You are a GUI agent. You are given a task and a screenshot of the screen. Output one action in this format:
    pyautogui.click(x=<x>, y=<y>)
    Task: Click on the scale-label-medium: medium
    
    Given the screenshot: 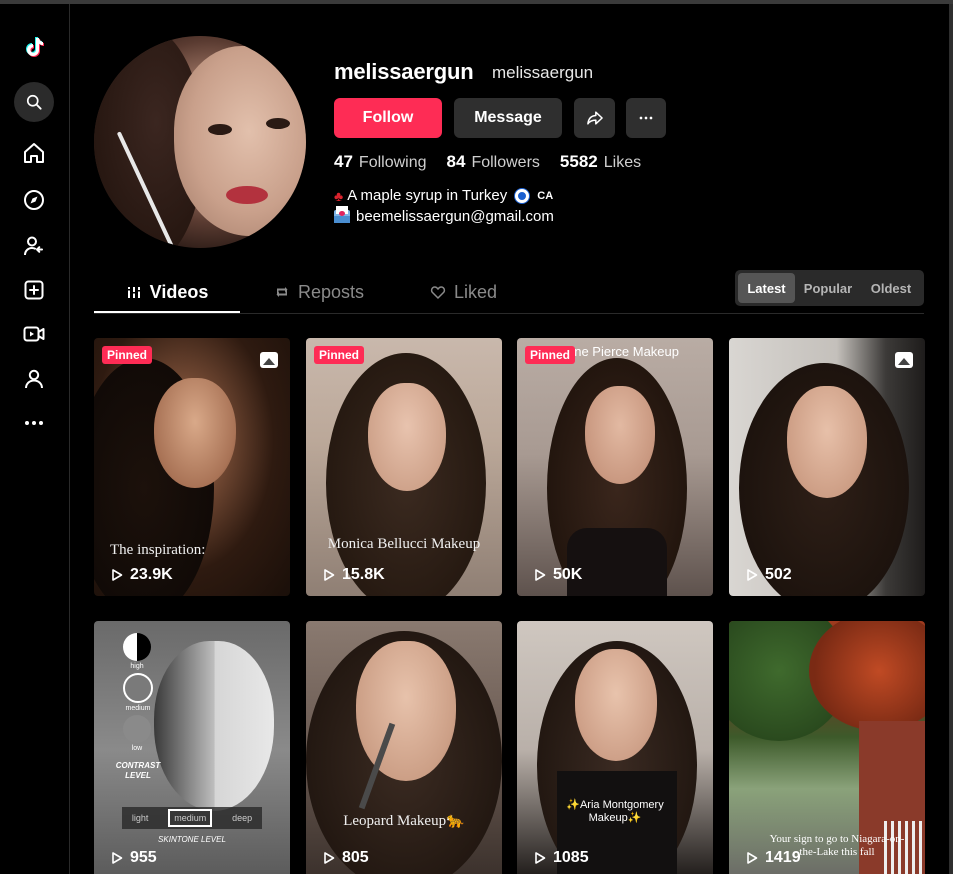 What is the action you would take?
    pyautogui.click(x=138, y=708)
    